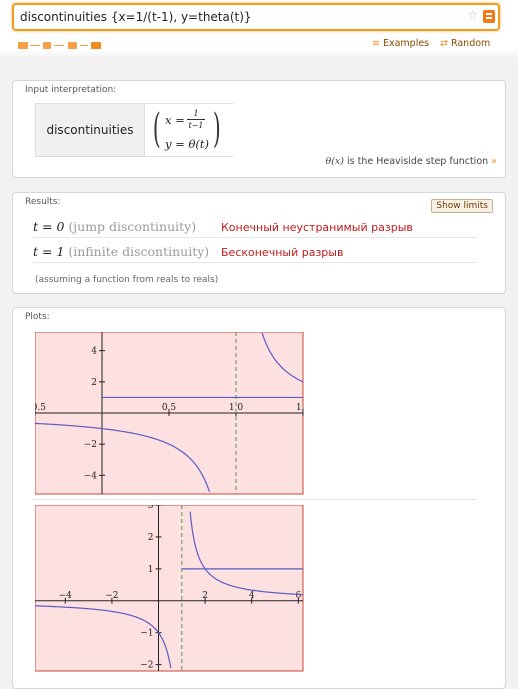 This screenshot has height=689, width=518. I want to click on result-math: t = 0 (jump discontinuity), so click(115, 226).